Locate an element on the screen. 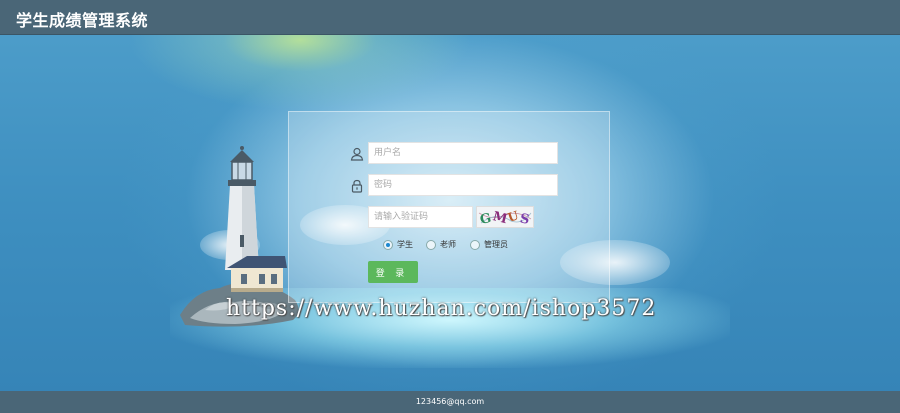 The image size is (900, 413). watermark-text: https://www.huzhan.com/ishop3572 is located at coordinates (441, 308).